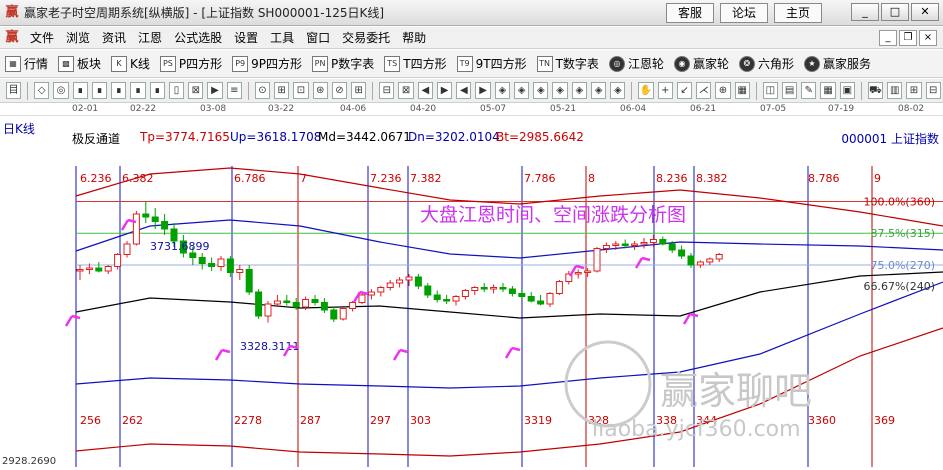 This screenshot has height=470, width=943. What do you see at coordinates (320, 63) in the screenshot?
I see `pn-icon: PN` at bounding box center [320, 63].